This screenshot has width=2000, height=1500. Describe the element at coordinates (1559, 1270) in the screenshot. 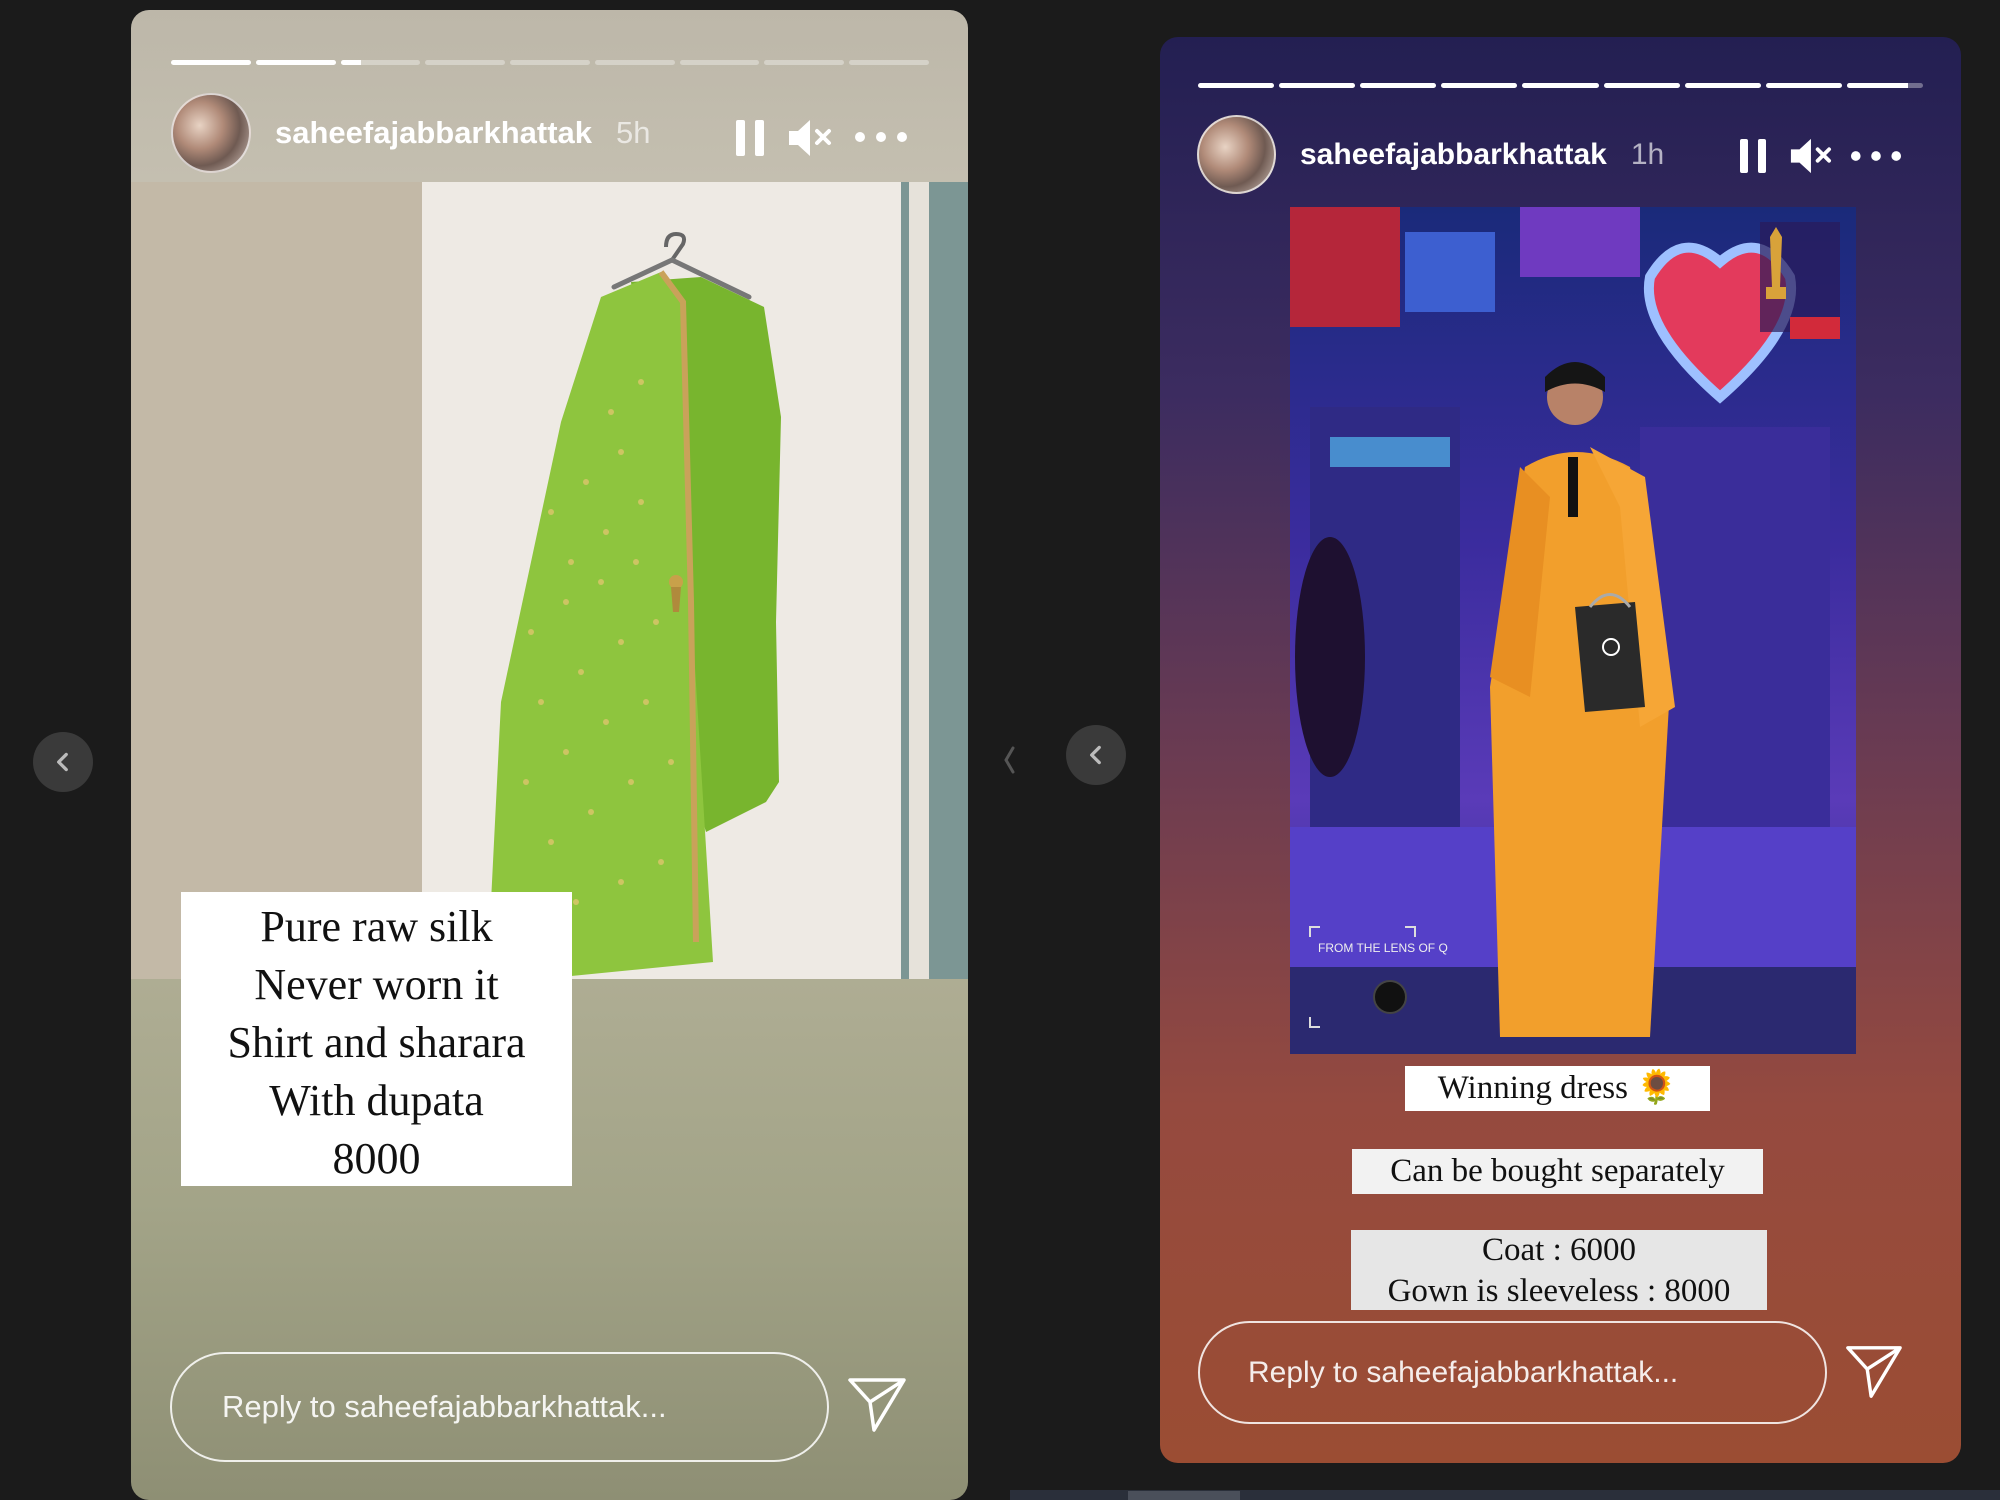

I see `caption-prices: Coat : 6000 Gown is sleeveless : 8000` at that location.